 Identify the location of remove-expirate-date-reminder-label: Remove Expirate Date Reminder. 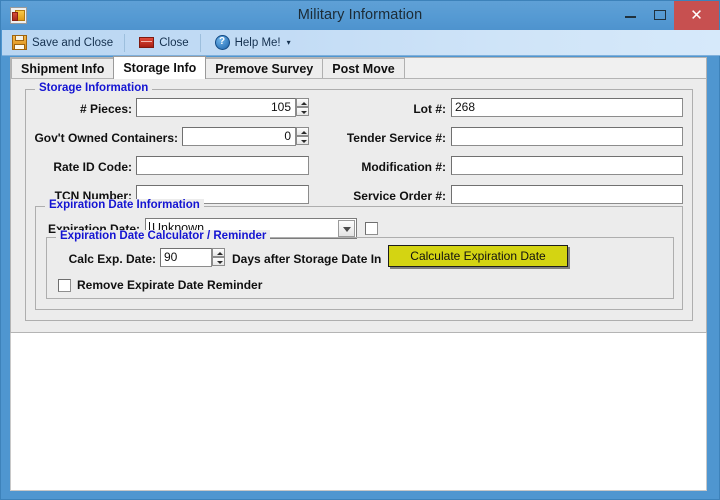
(170, 285).